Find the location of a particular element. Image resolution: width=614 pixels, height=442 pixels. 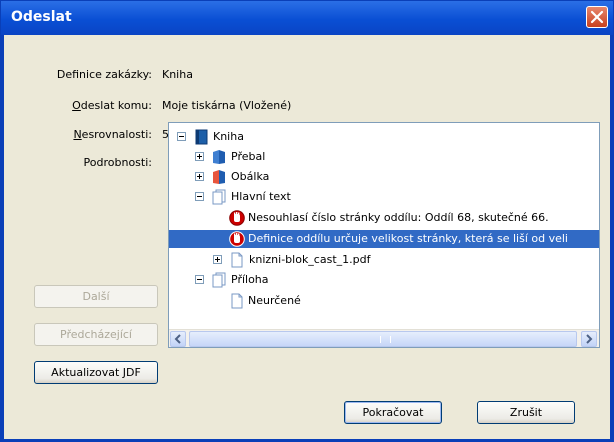

tree-item-label: Neurčené is located at coordinates (274, 300).